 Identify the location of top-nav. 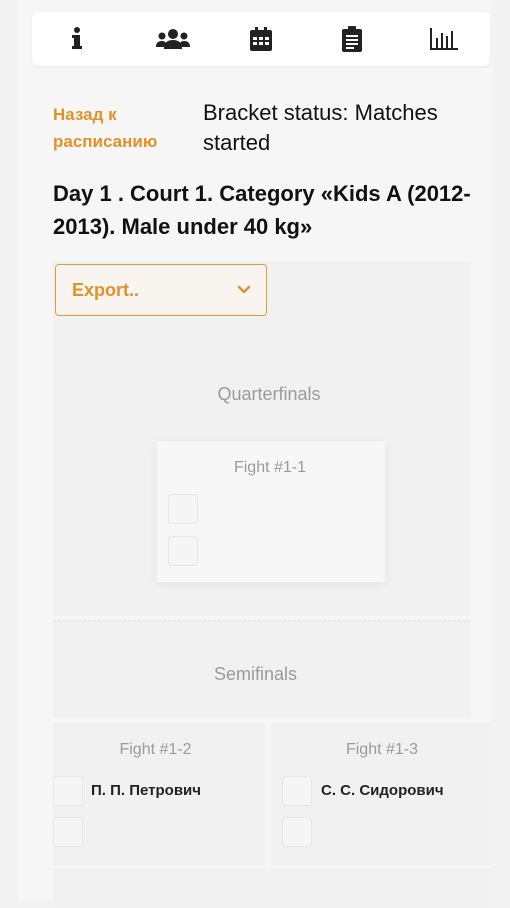
(261, 39).